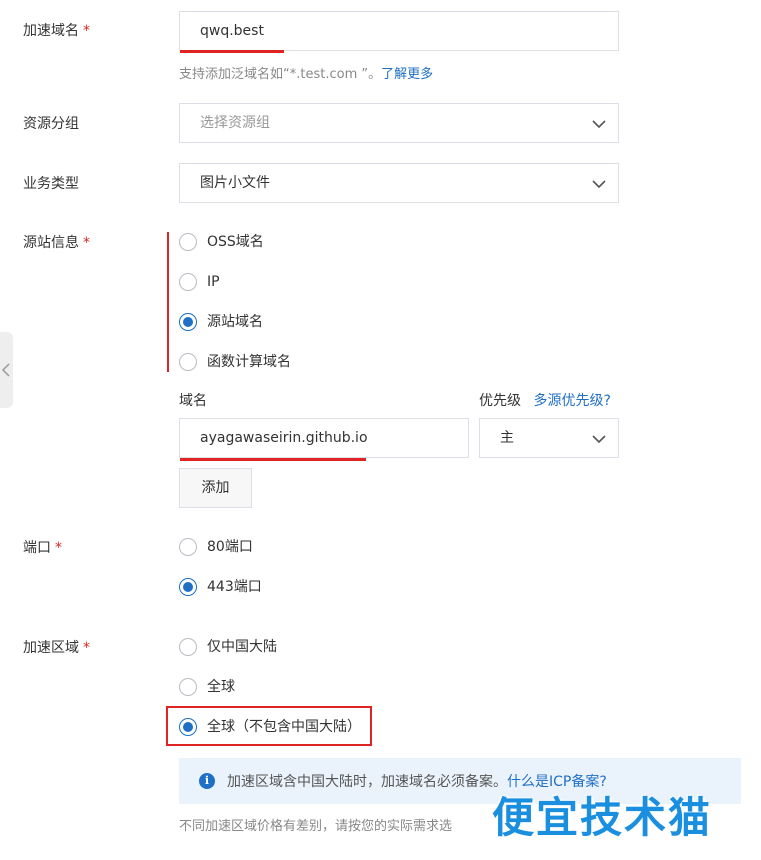 This screenshot has height=860, width=761. I want to click on origin-option-ip: IP, so click(199, 282).